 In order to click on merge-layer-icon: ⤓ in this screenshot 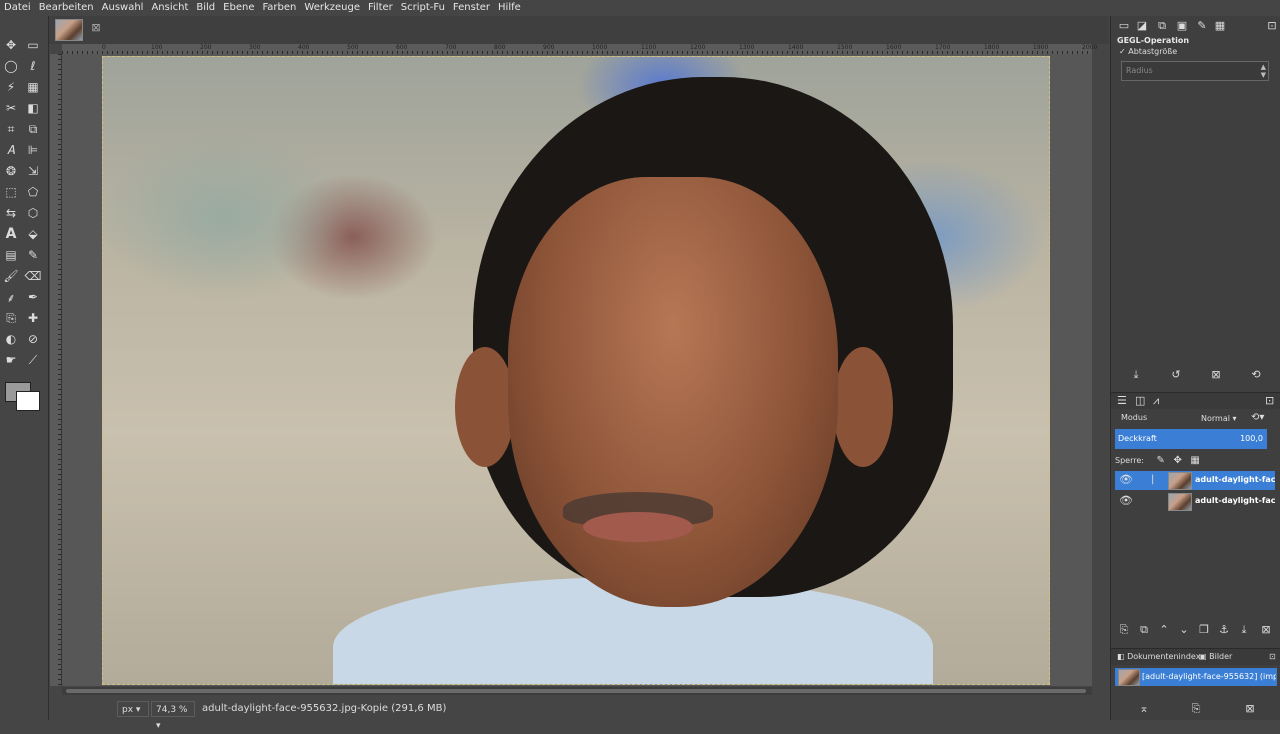, I will do `click(1244, 630)`.